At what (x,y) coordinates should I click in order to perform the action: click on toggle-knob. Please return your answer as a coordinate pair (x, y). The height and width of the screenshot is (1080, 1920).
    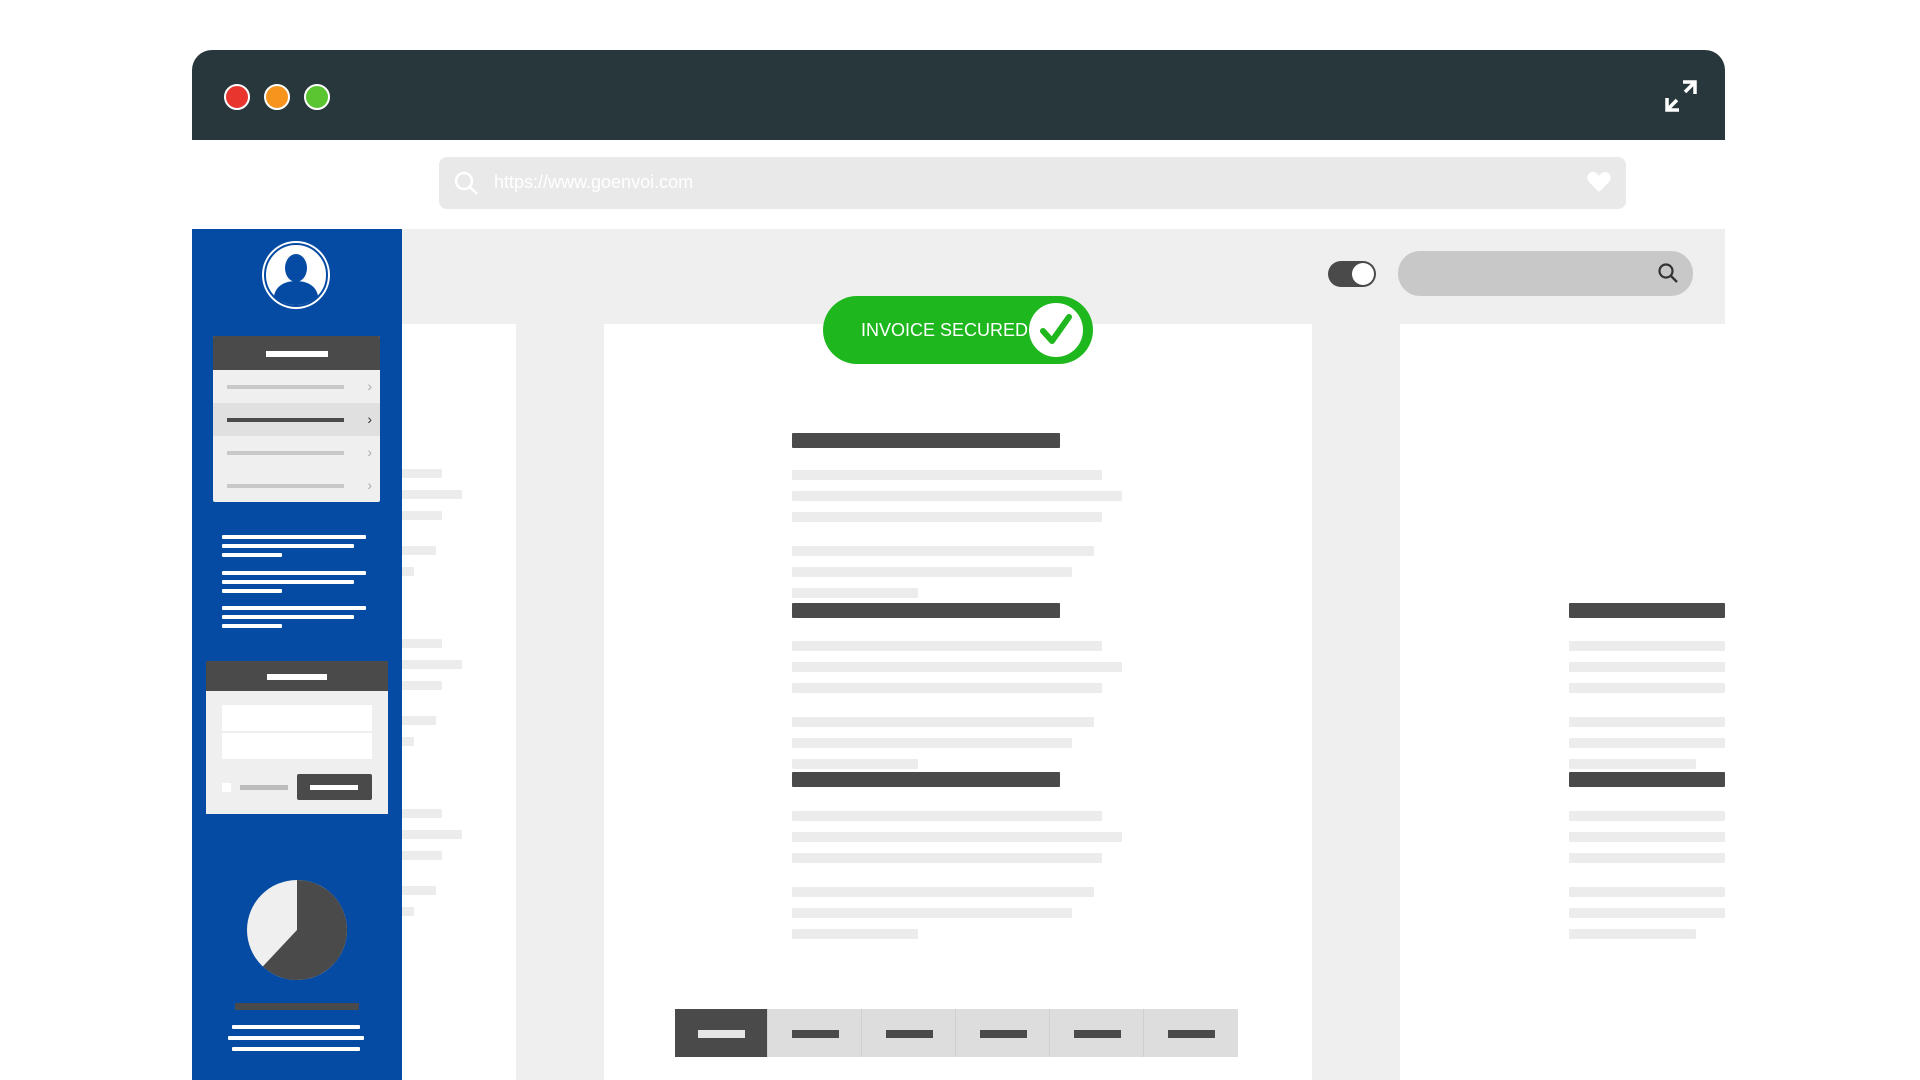
    Looking at the image, I should click on (1363, 274).